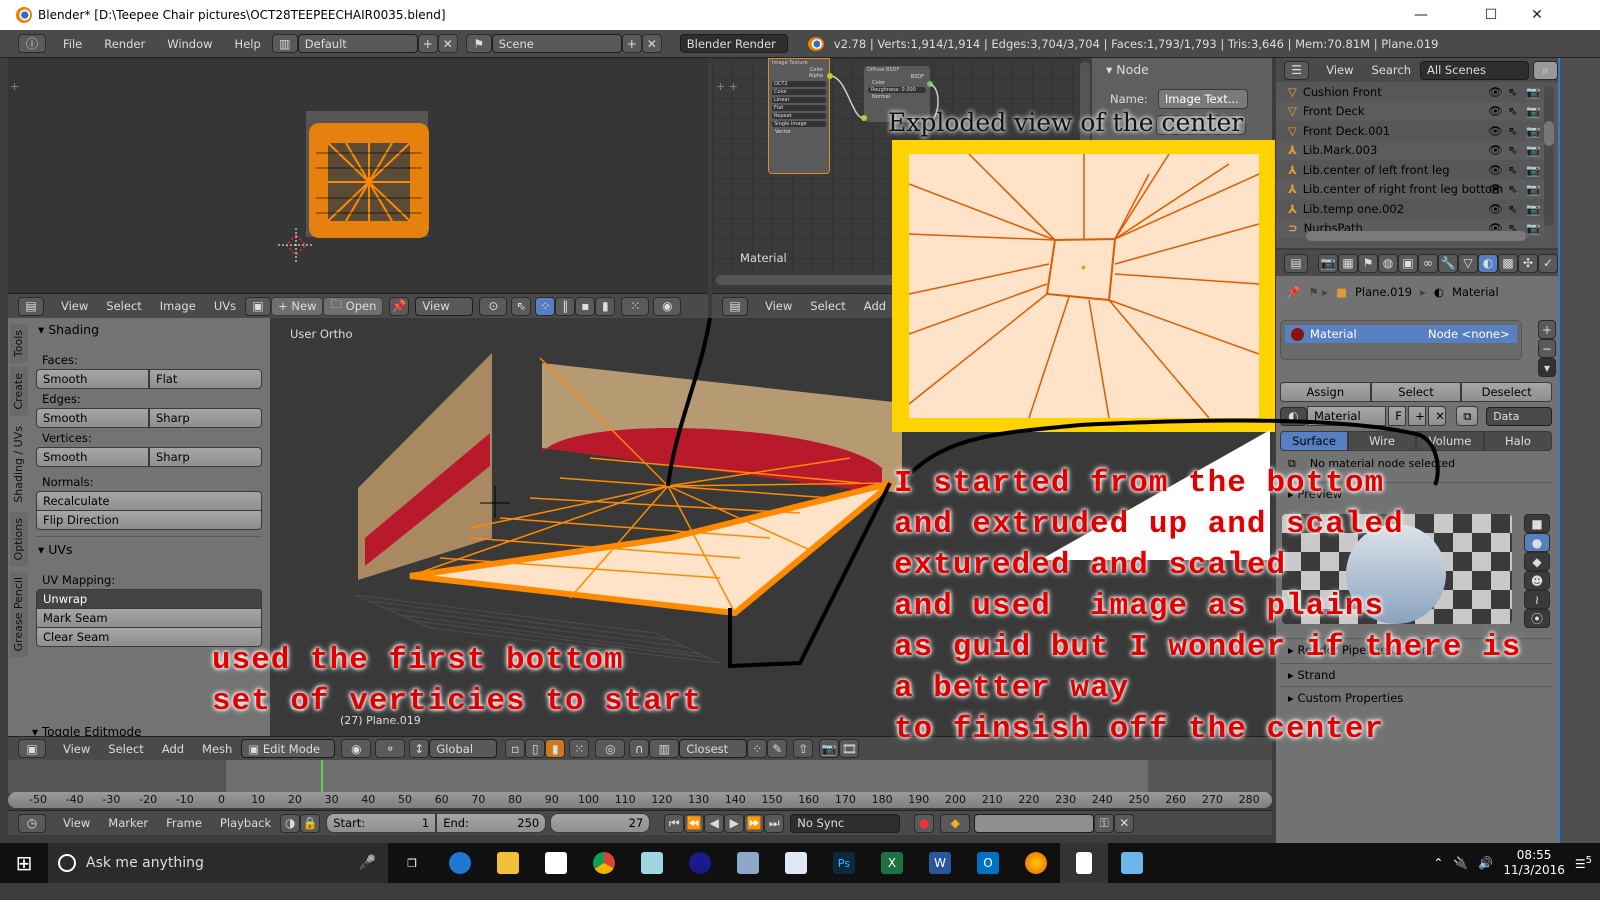 The width and height of the screenshot is (1600, 900). Describe the element at coordinates (1296, 263) in the screenshot. I see `properties-type-icon: ▤` at that location.